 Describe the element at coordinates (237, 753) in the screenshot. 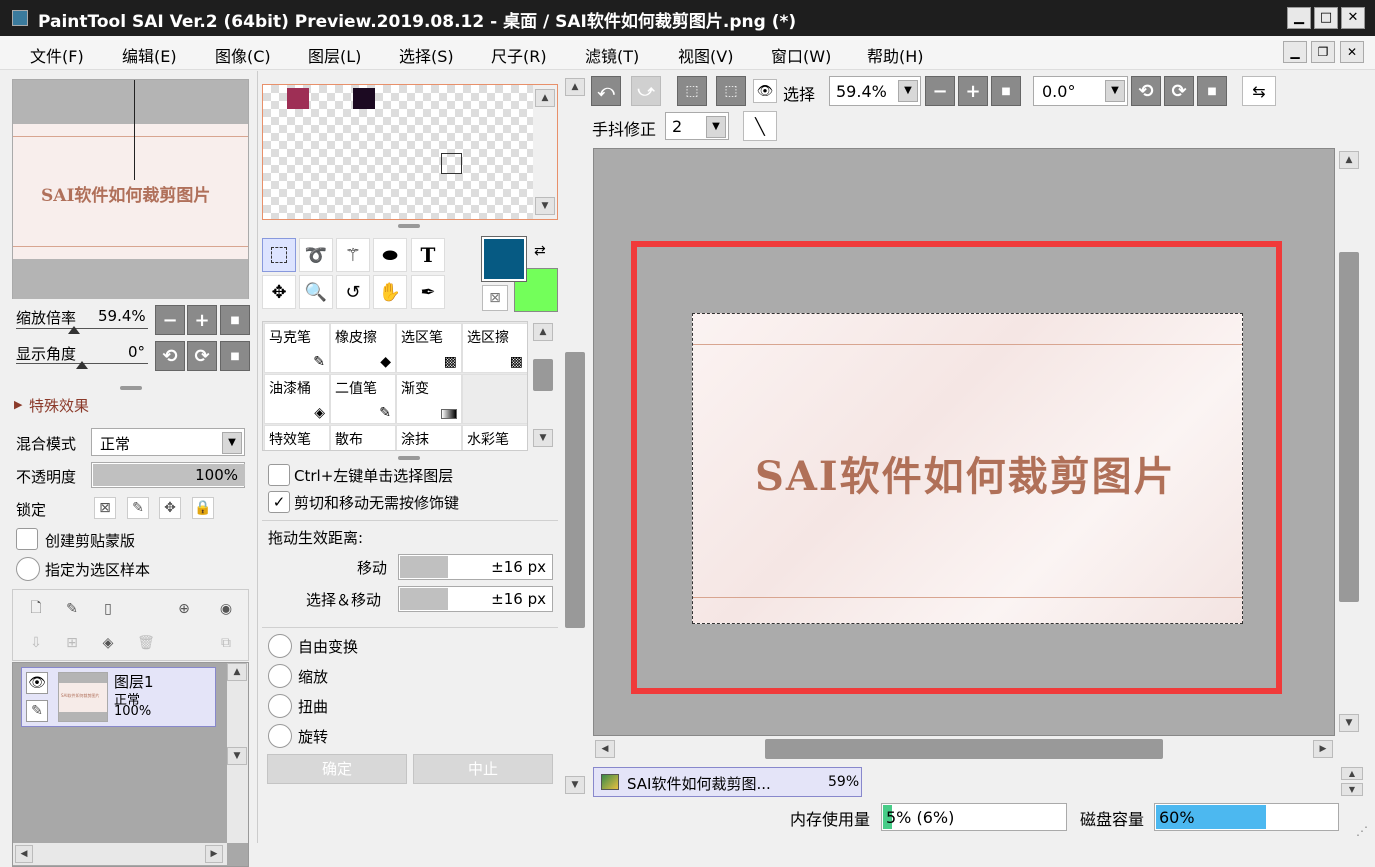

I see `layer-list-scrollbar: ▲ ▼` at that location.